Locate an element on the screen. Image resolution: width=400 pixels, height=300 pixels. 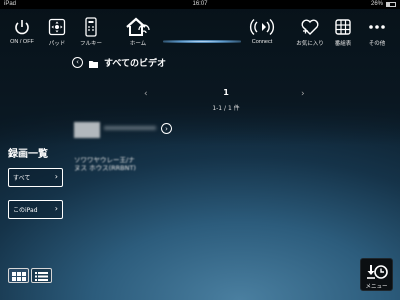
recording-title-line2: ヌス ホウス(RRBNT) is located at coordinates (105, 167).